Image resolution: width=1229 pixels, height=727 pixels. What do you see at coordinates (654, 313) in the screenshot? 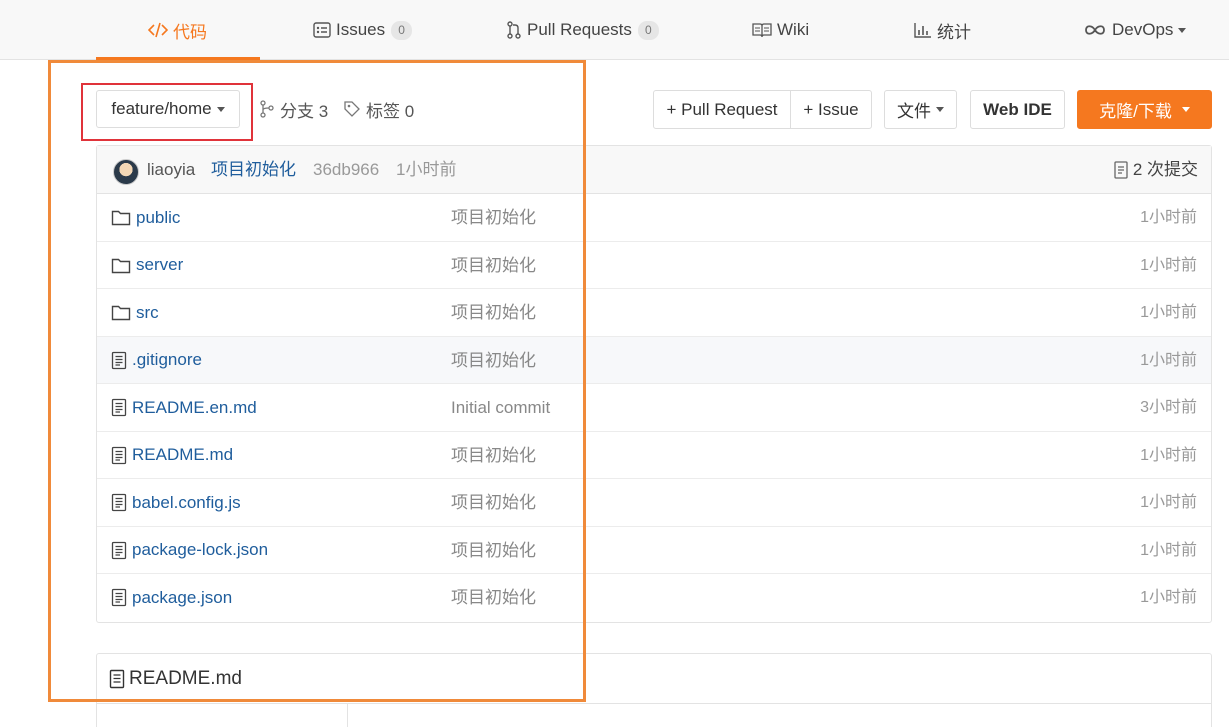
I see `file-row: src 项目初始化 1小时前` at bounding box center [654, 313].